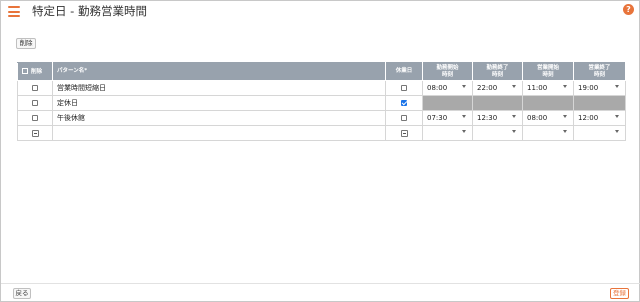  Describe the element at coordinates (447, 67) in the screenshot. I see `column-header-work-start-line1: 勤務開始` at that location.